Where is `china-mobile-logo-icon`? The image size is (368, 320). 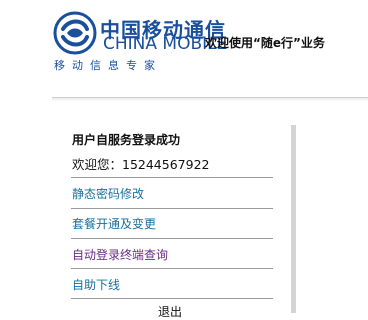 china-mobile-logo-icon is located at coordinates (75, 33).